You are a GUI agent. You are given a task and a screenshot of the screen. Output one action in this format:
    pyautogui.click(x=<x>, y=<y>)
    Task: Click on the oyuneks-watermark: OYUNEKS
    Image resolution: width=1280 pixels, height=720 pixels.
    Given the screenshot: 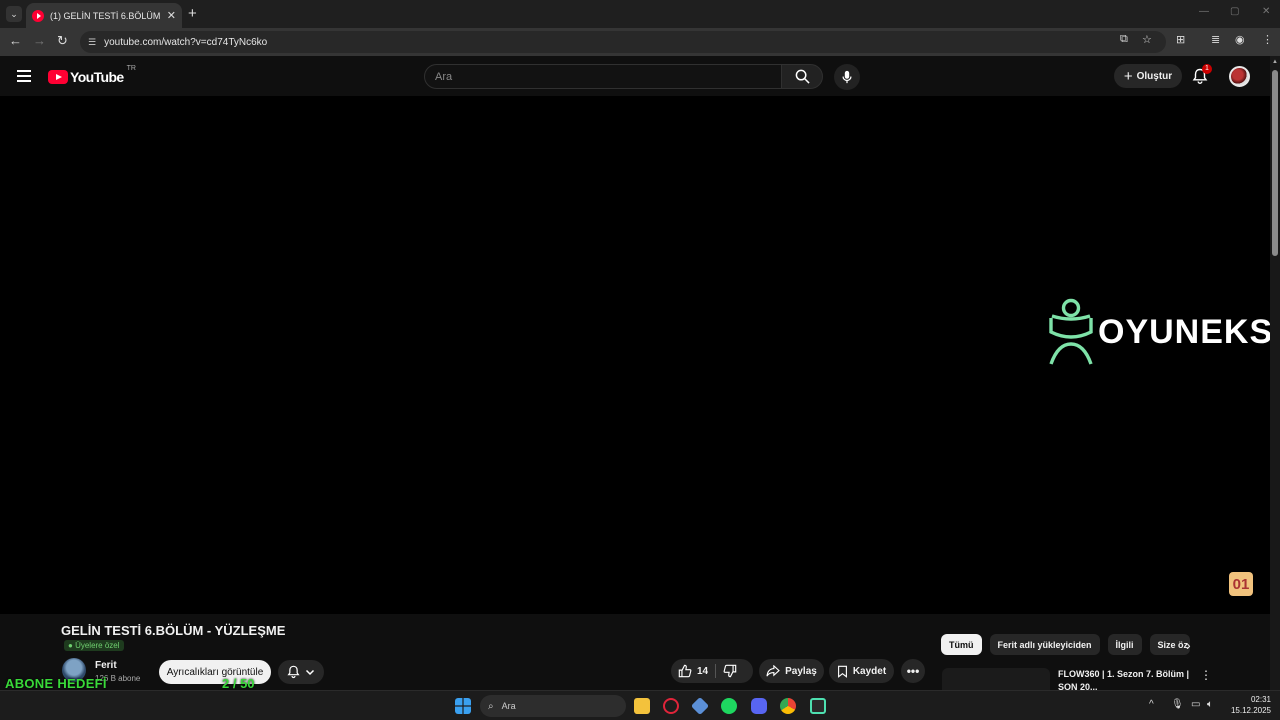 What is the action you would take?
    pyautogui.click(x=1159, y=332)
    